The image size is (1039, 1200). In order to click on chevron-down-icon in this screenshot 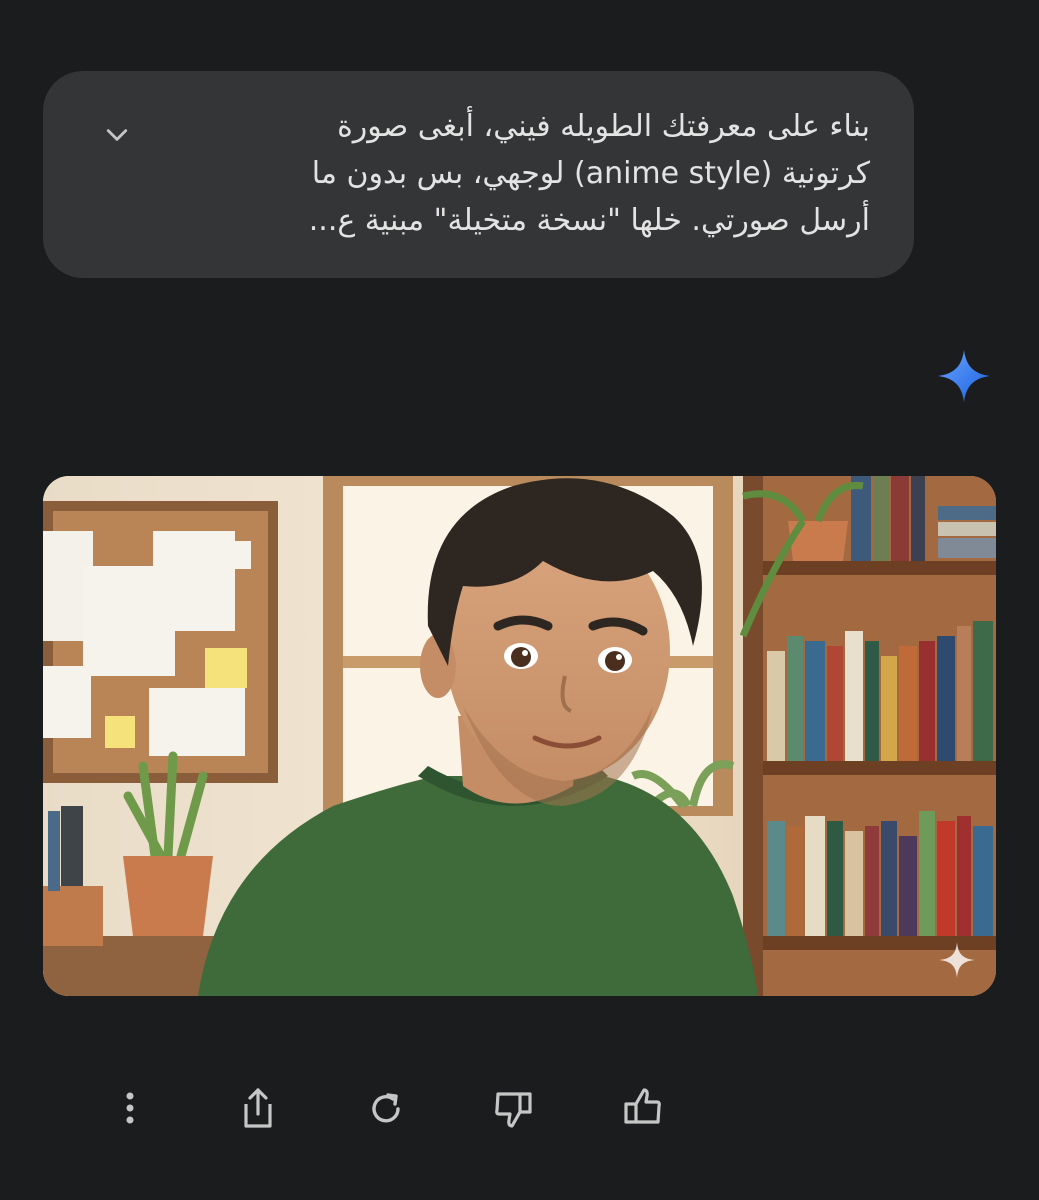, I will do `click(117, 135)`.